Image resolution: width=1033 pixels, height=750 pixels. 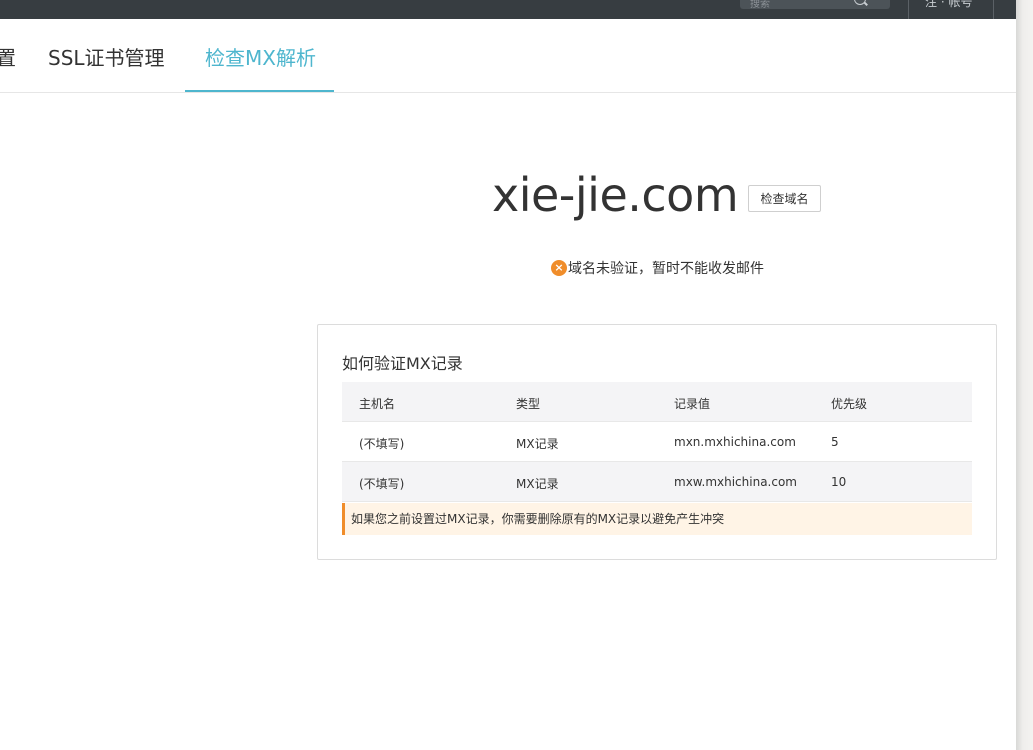 What do you see at coordinates (657, 482) in the screenshot?
I see `table-row: (不填写) MX记录 mxw.mxhichina.com 10` at bounding box center [657, 482].